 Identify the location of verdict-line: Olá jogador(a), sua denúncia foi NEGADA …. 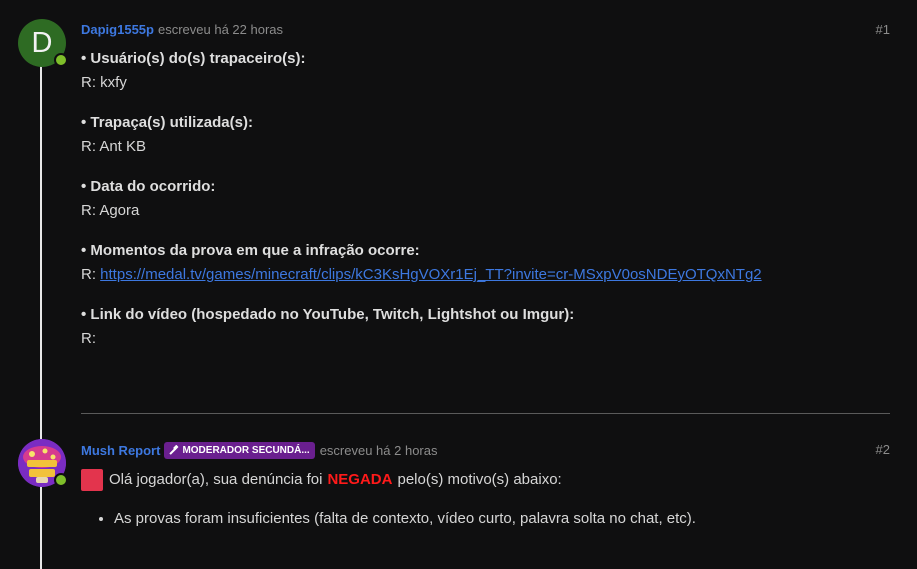
(485, 480).